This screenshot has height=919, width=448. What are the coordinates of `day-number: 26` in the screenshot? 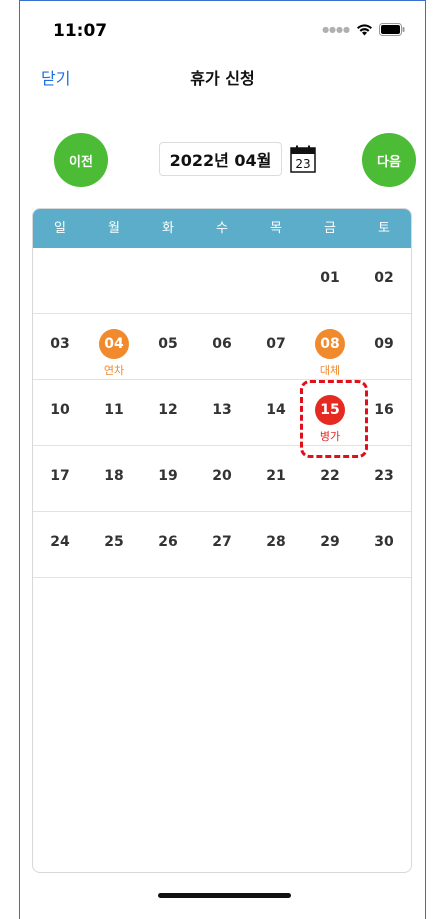 It's located at (168, 542).